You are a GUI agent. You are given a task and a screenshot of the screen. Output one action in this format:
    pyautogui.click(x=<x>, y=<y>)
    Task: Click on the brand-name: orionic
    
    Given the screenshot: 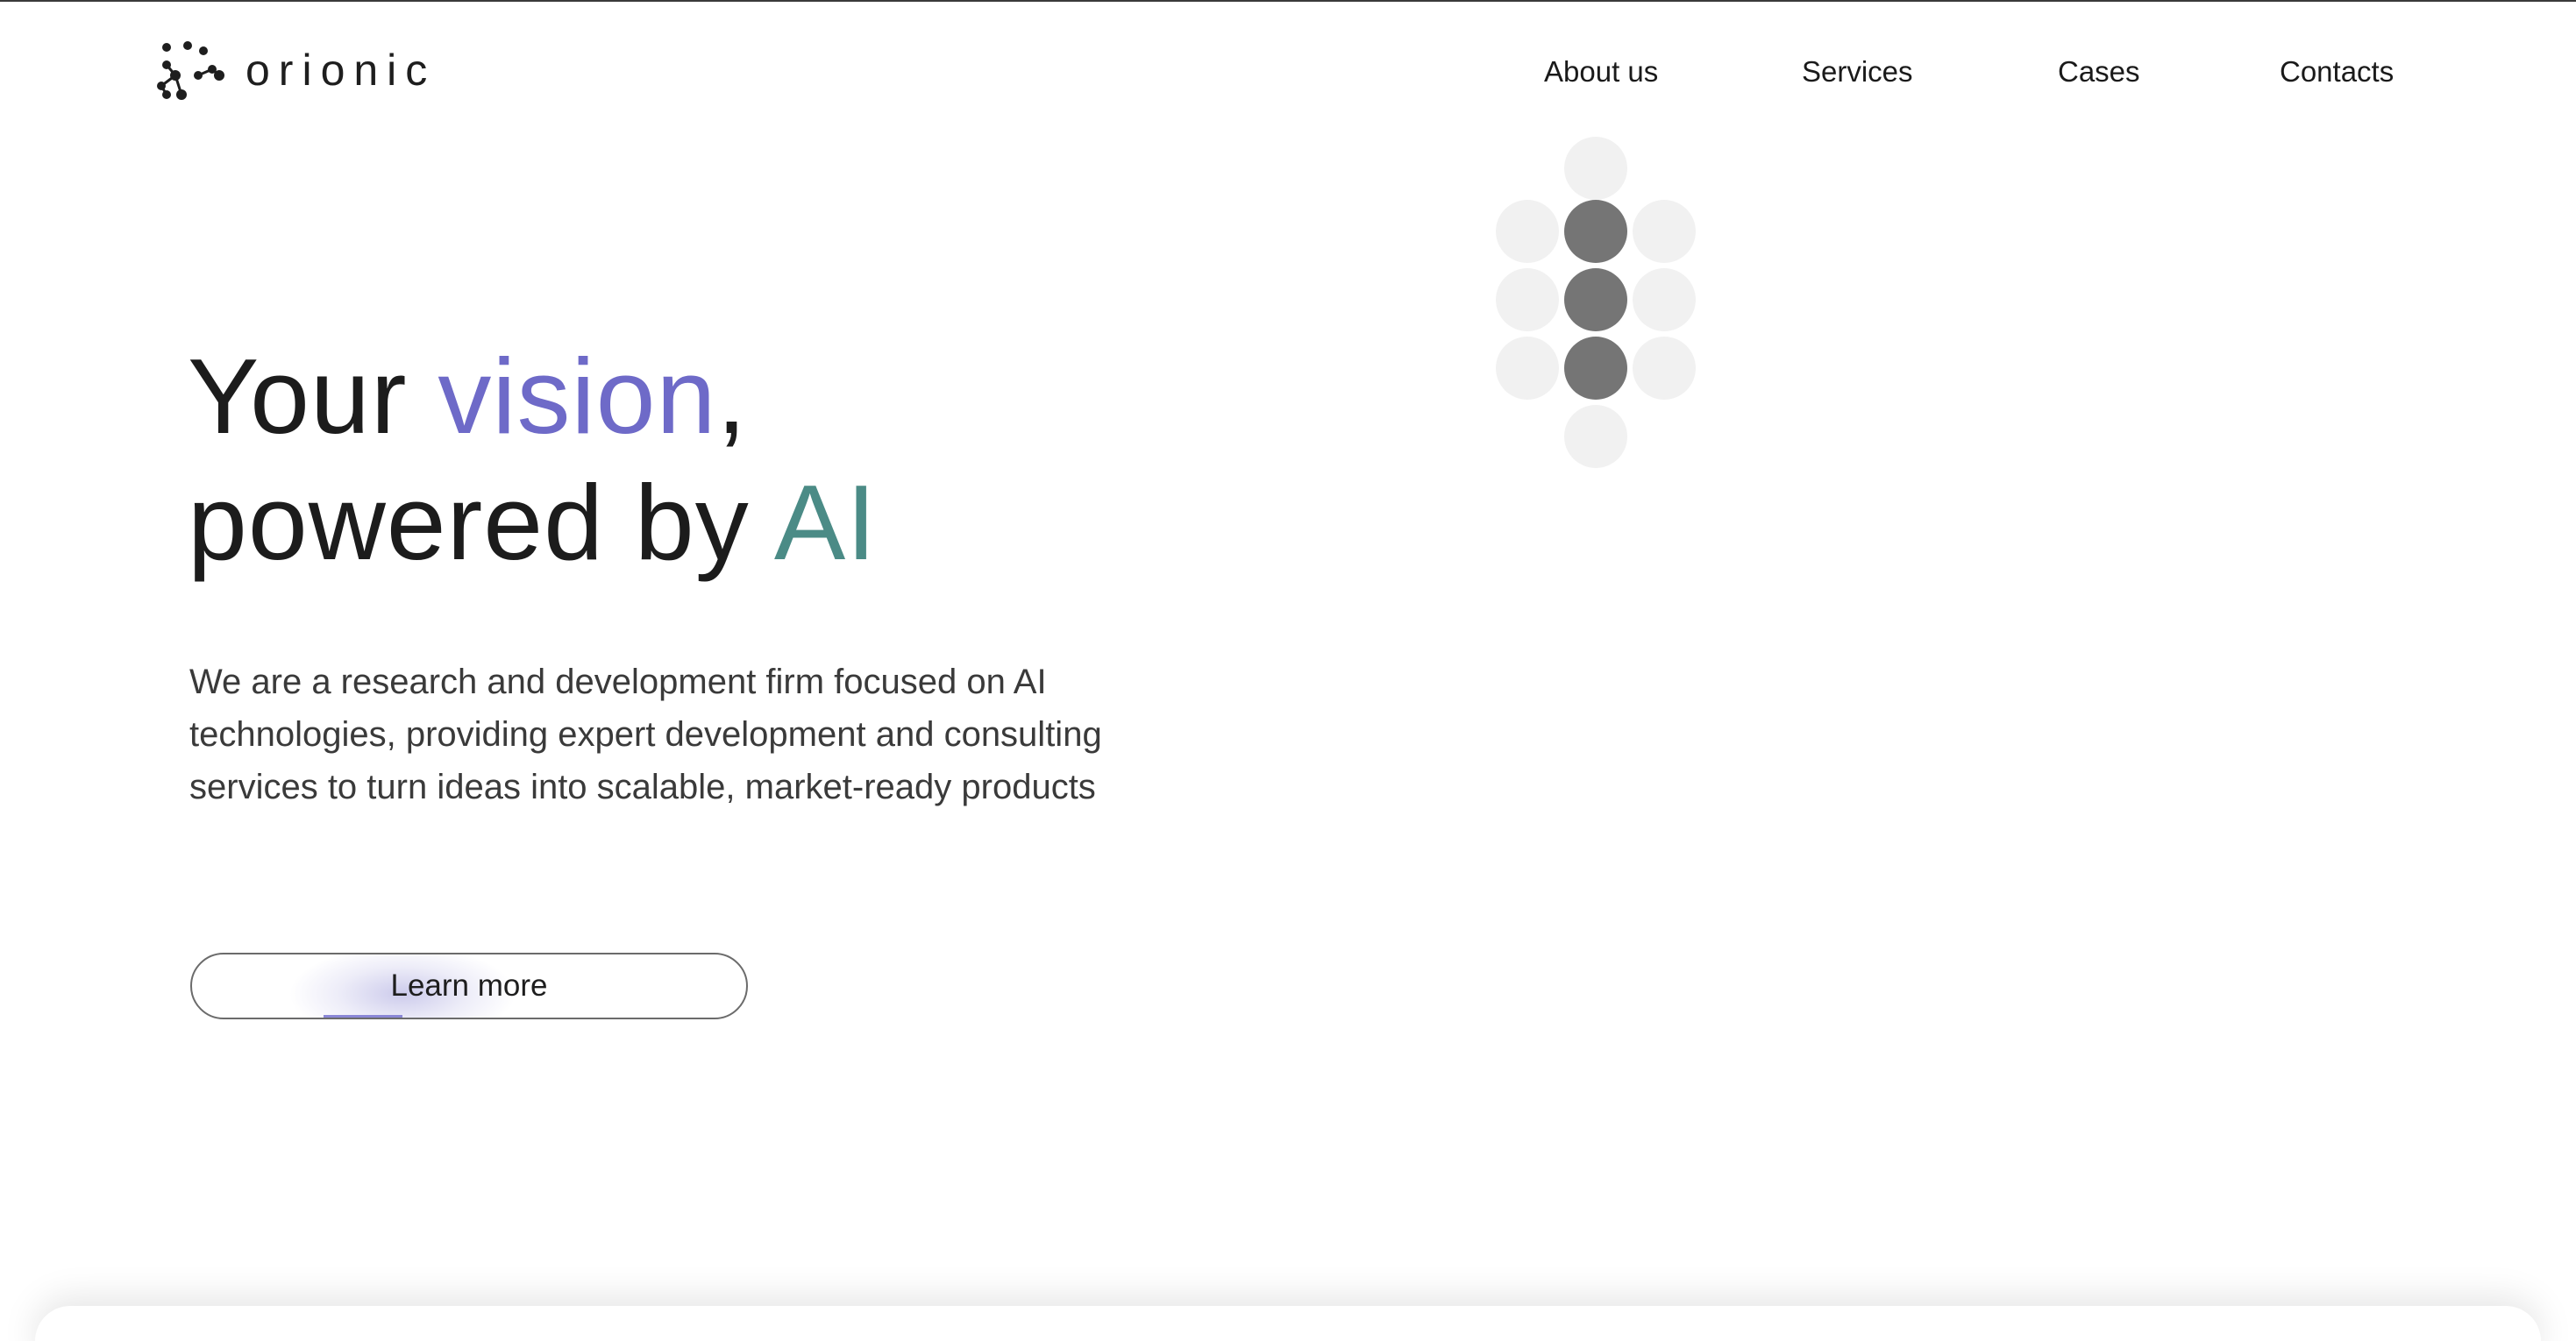 What is the action you would take?
    pyautogui.click(x=341, y=70)
    